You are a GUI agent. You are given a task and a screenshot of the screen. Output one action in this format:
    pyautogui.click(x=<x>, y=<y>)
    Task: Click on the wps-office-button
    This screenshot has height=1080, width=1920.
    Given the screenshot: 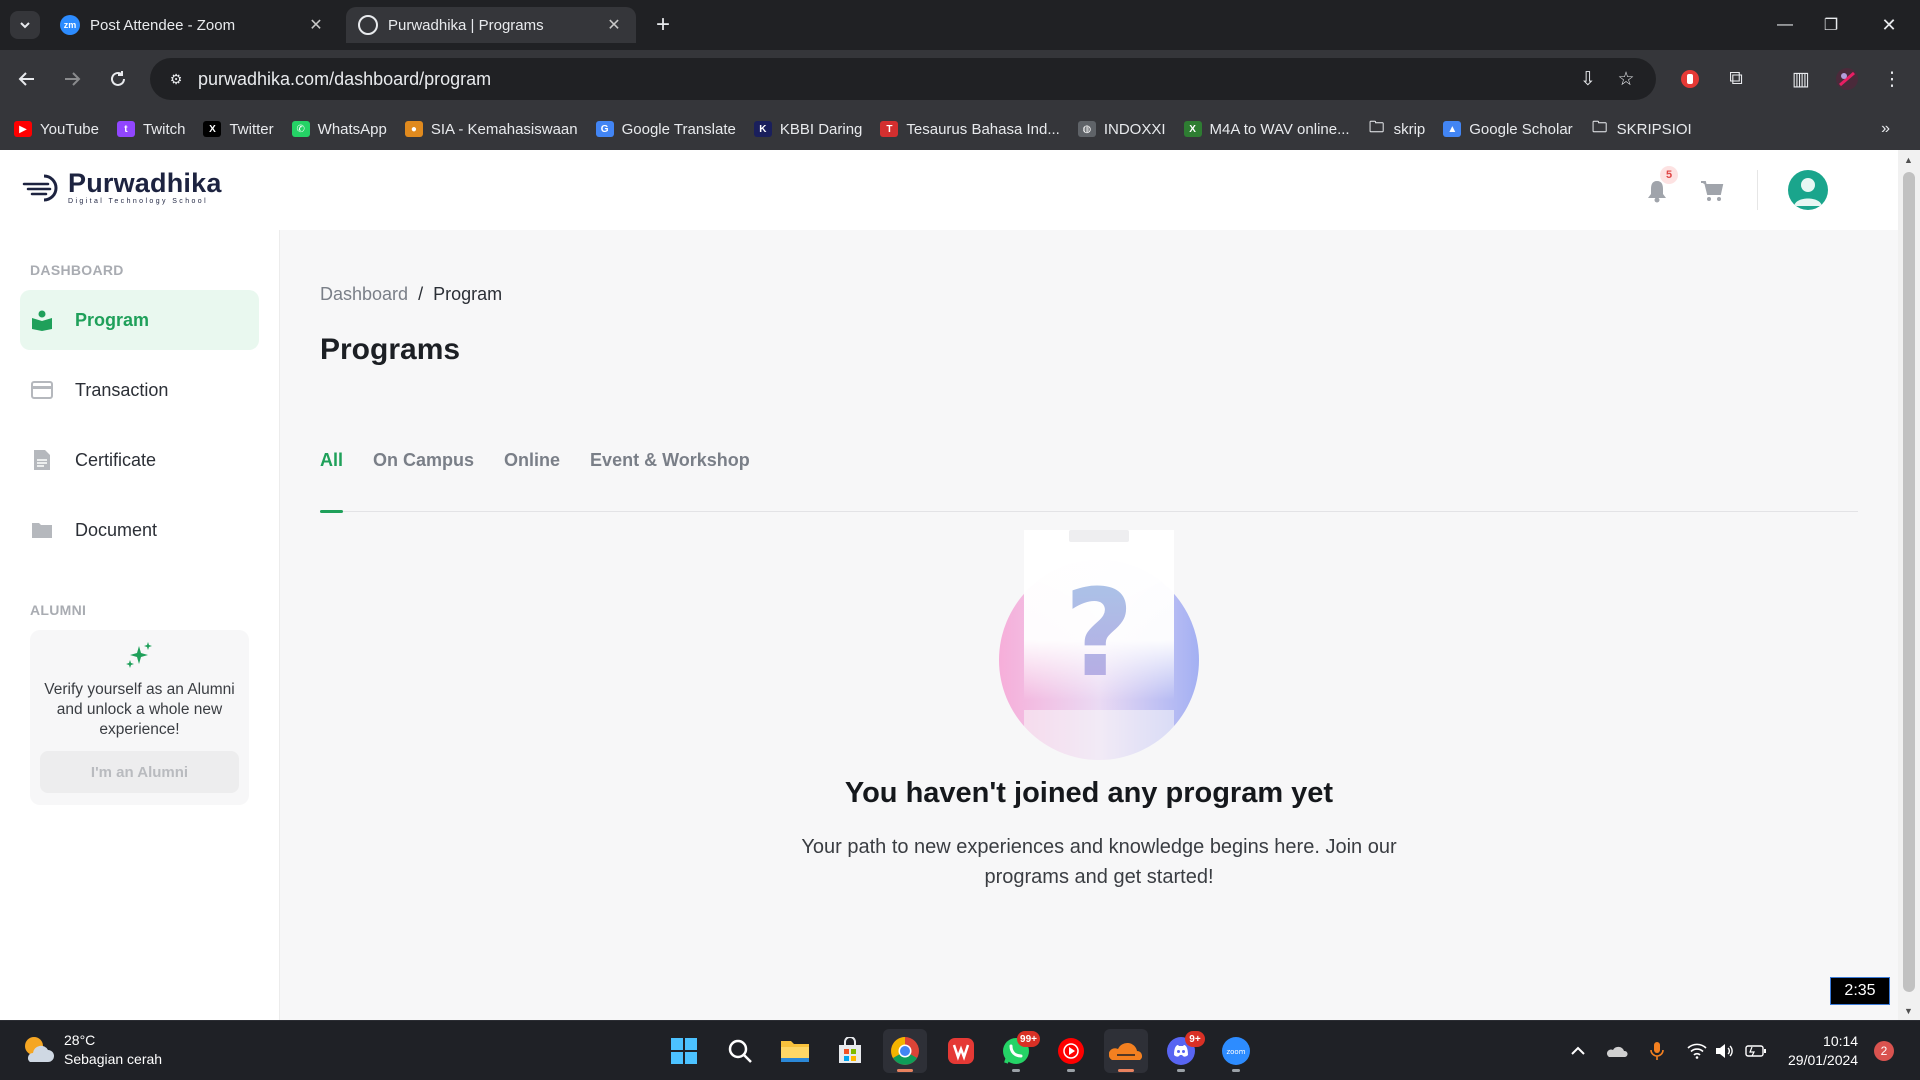 What is the action you would take?
    pyautogui.click(x=961, y=1051)
    